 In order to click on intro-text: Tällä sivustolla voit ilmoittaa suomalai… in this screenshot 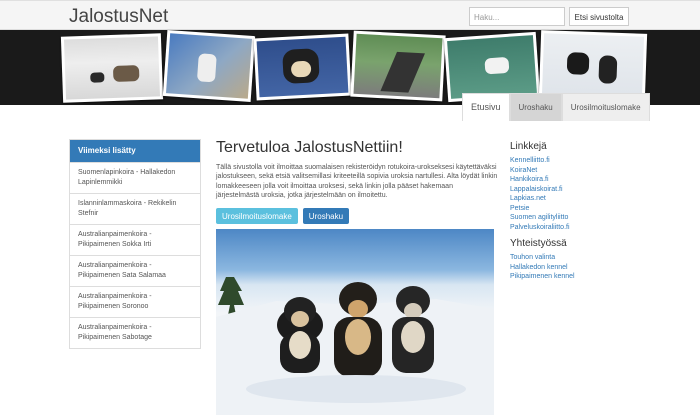, I will do `click(357, 182)`.